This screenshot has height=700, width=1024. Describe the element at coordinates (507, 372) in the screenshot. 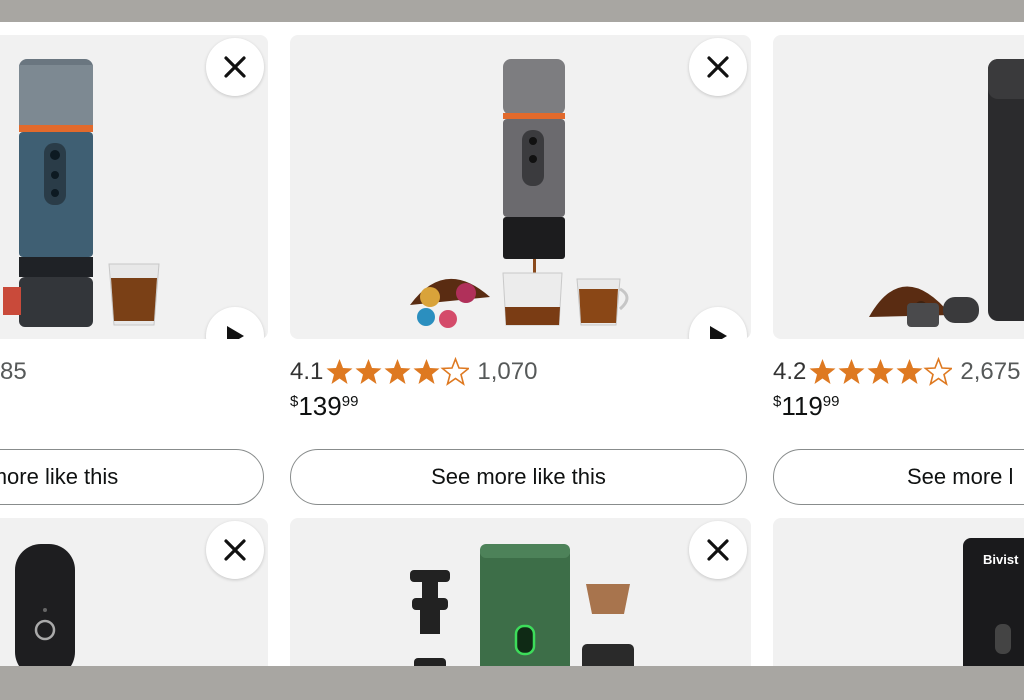

I see `review-count: 1,070` at that location.